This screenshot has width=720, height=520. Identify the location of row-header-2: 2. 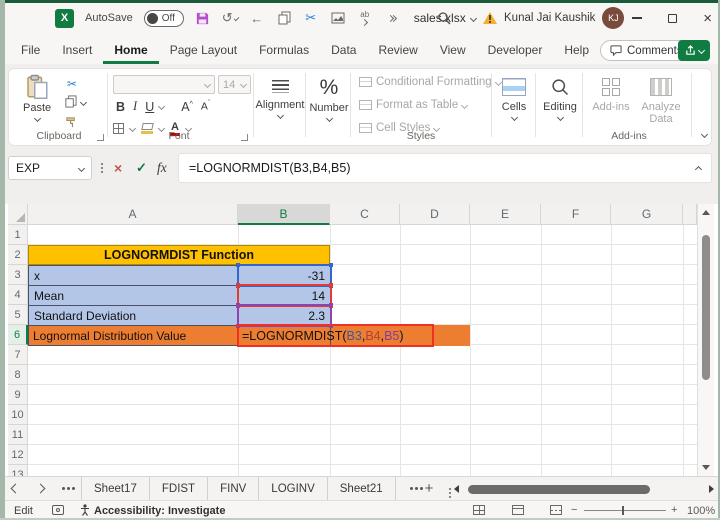
(18, 255).